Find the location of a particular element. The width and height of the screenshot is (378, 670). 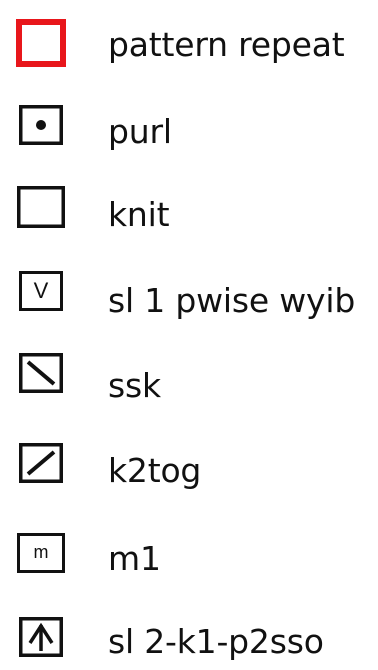

backslash-box-icon is located at coordinates (41, 373).